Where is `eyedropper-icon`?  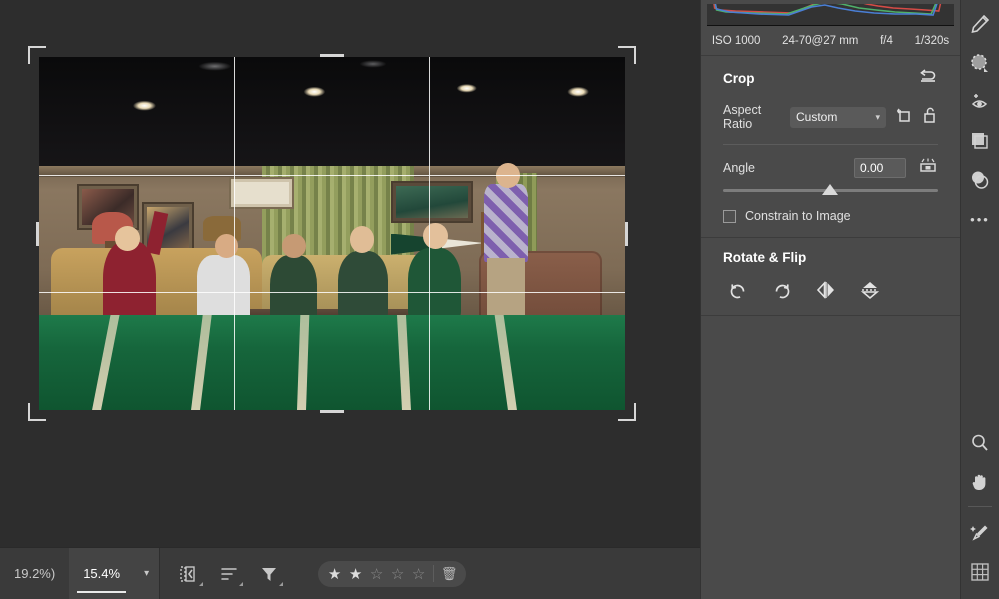
eyedropper-icon is located at coordinates (980, 533).